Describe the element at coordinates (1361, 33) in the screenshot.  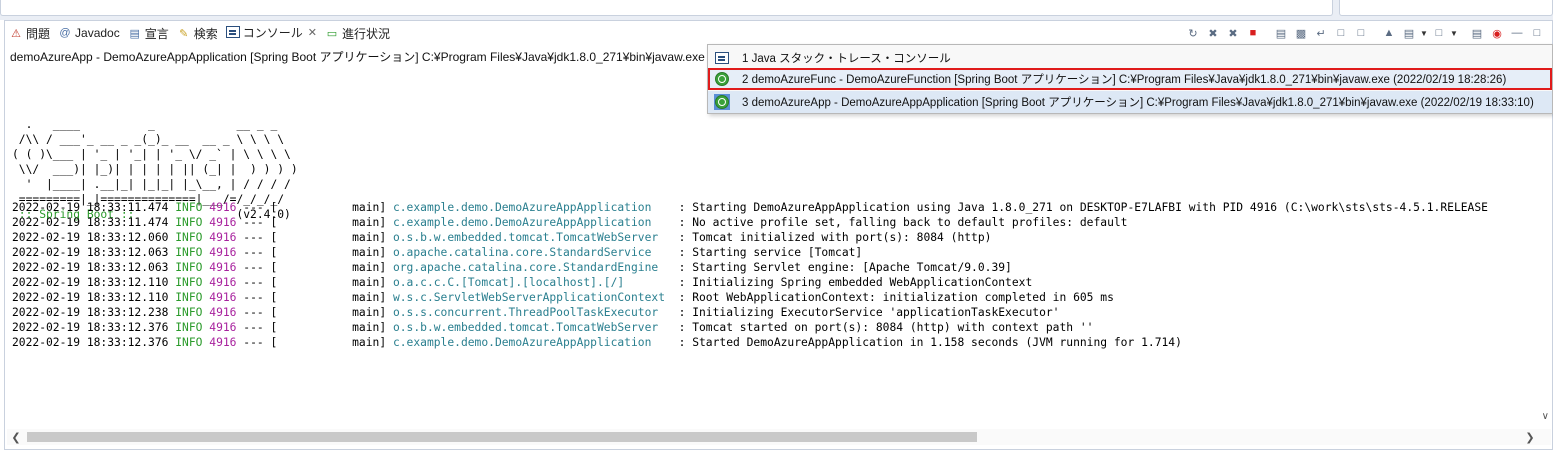
I see `show-stderr-icon: □` at that location.